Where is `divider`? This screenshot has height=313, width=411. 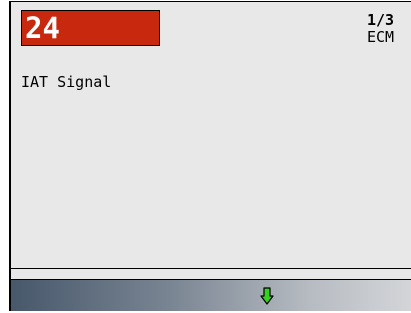 divider is located at coordinates (211, 268).